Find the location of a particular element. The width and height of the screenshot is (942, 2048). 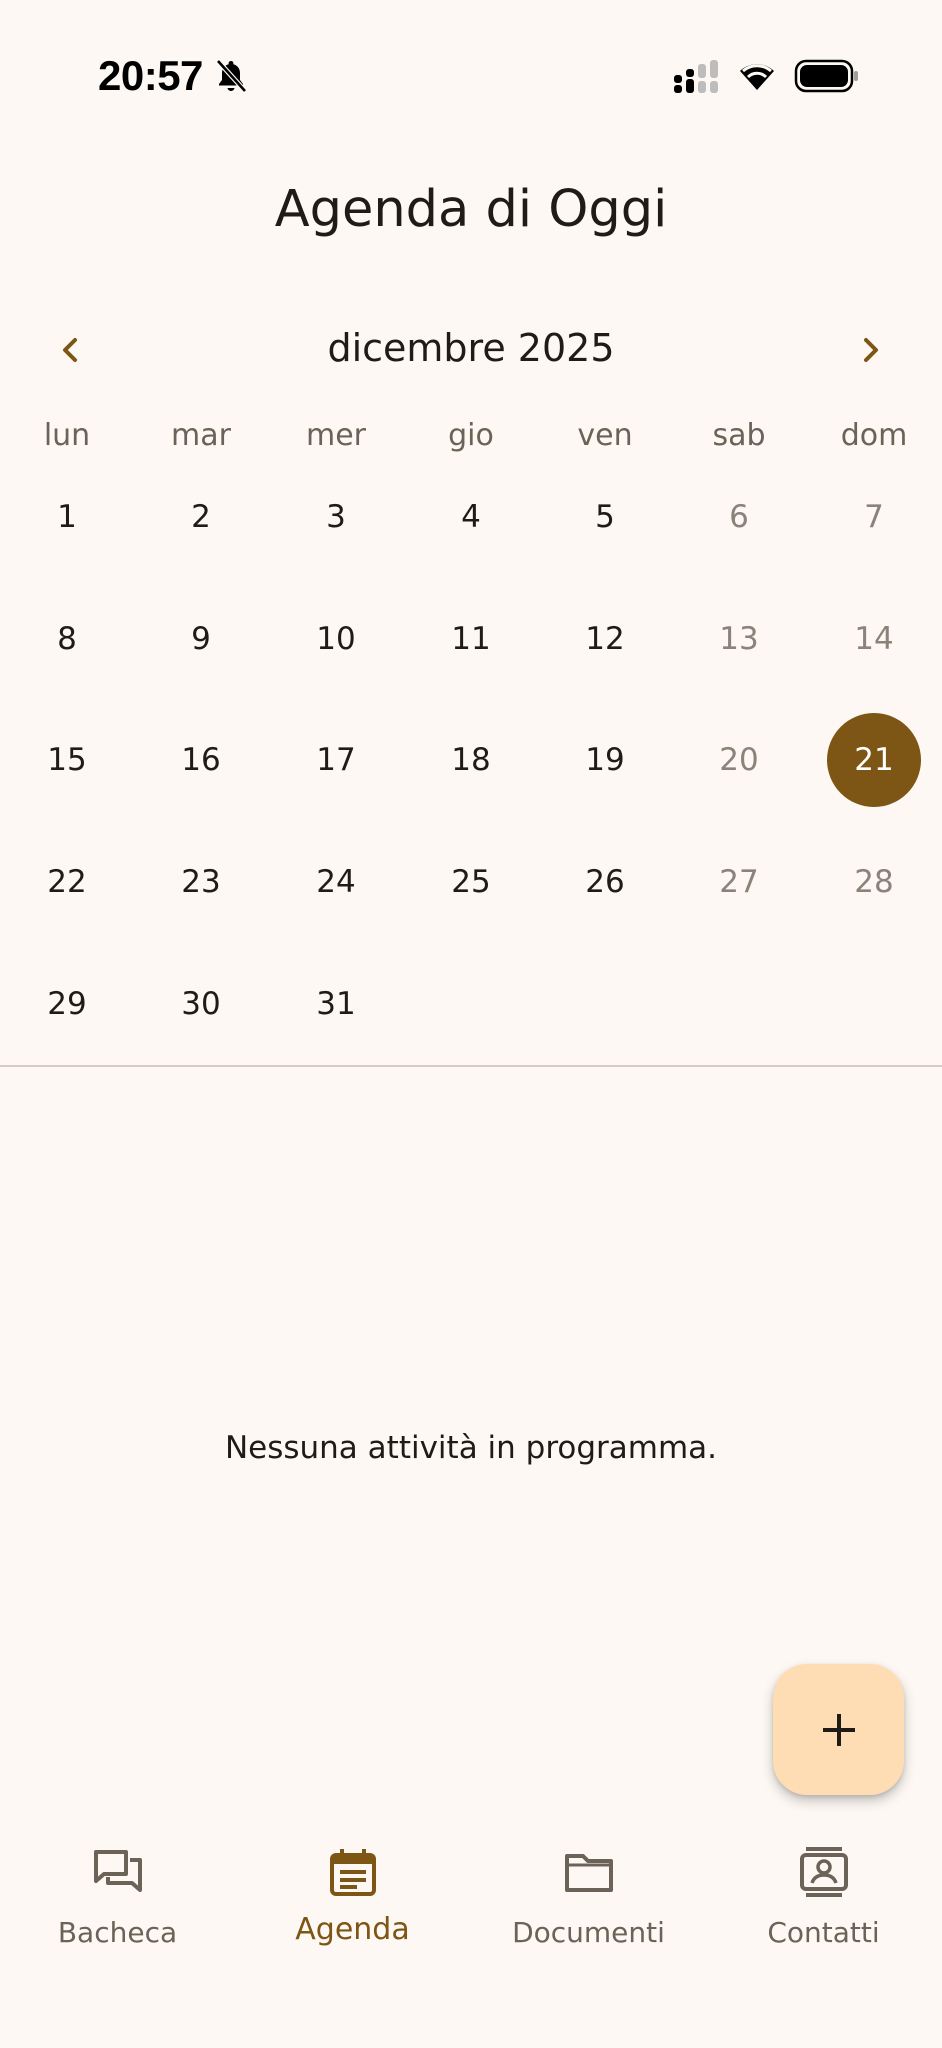

day-number: 1 is located at coordinates (67, 517).